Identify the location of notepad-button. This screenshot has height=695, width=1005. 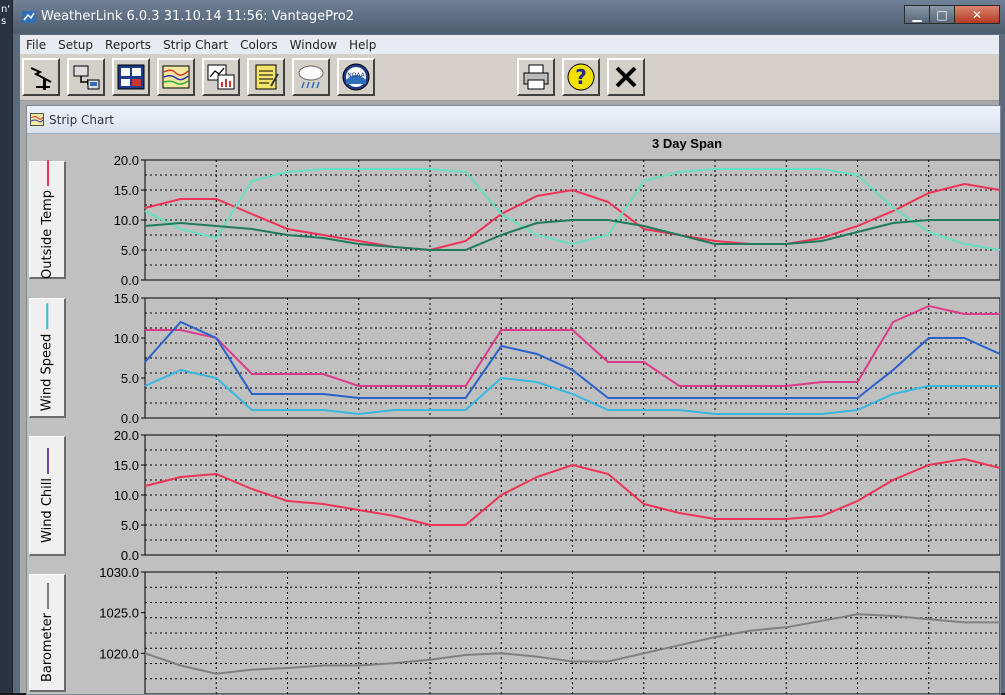
(266, 77).